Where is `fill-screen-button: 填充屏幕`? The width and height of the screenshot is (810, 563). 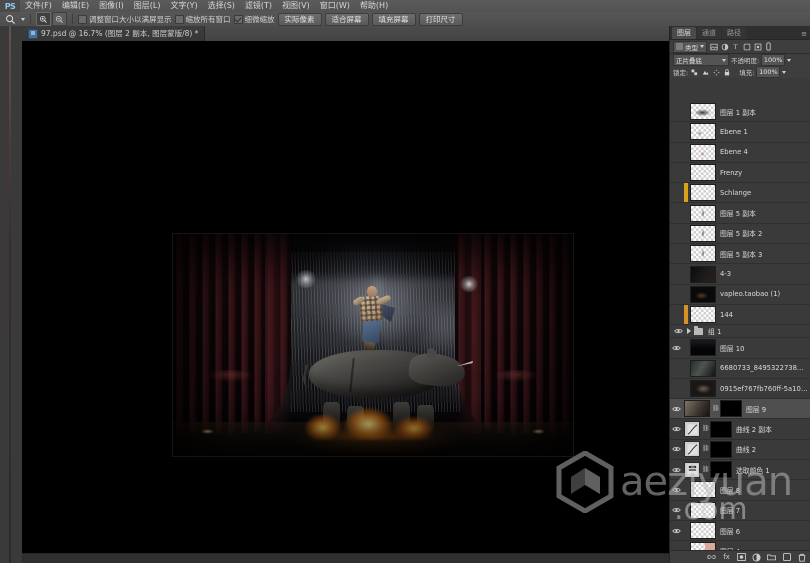
fill-screen-button: 填充屏幕 is located at coordinates (393, 19).